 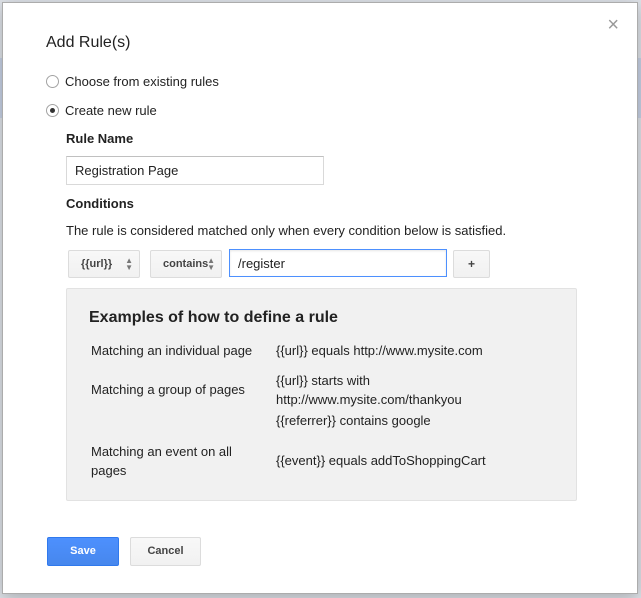 What do you see at coordinates (195, 170) in the screenshot?
I see `rule-name-input` at bounding box center [195, 170].